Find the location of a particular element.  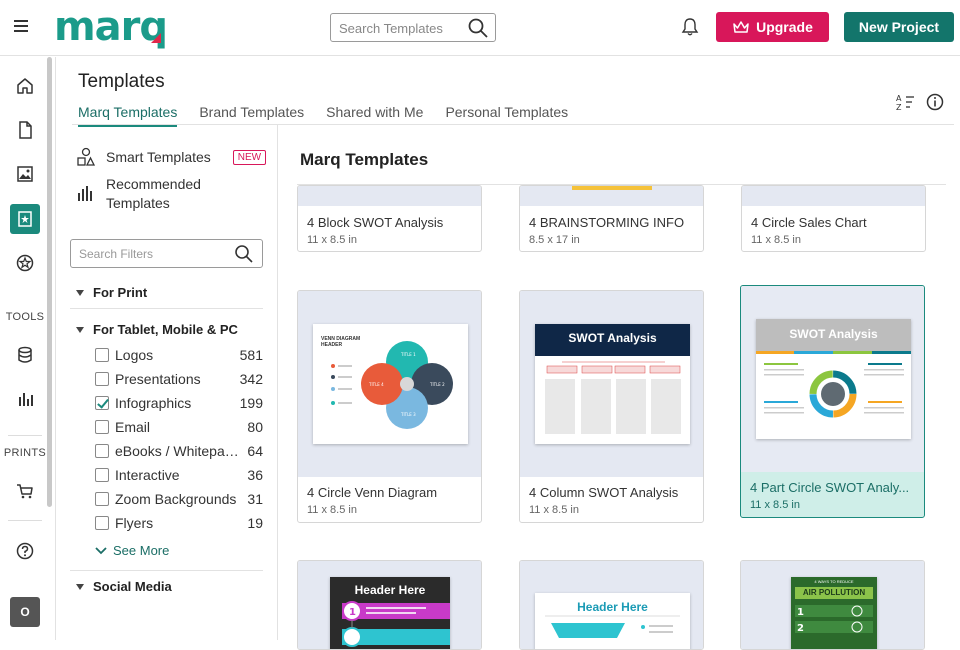

grid-title: Marq Templates is located at coordinates (364, 159).